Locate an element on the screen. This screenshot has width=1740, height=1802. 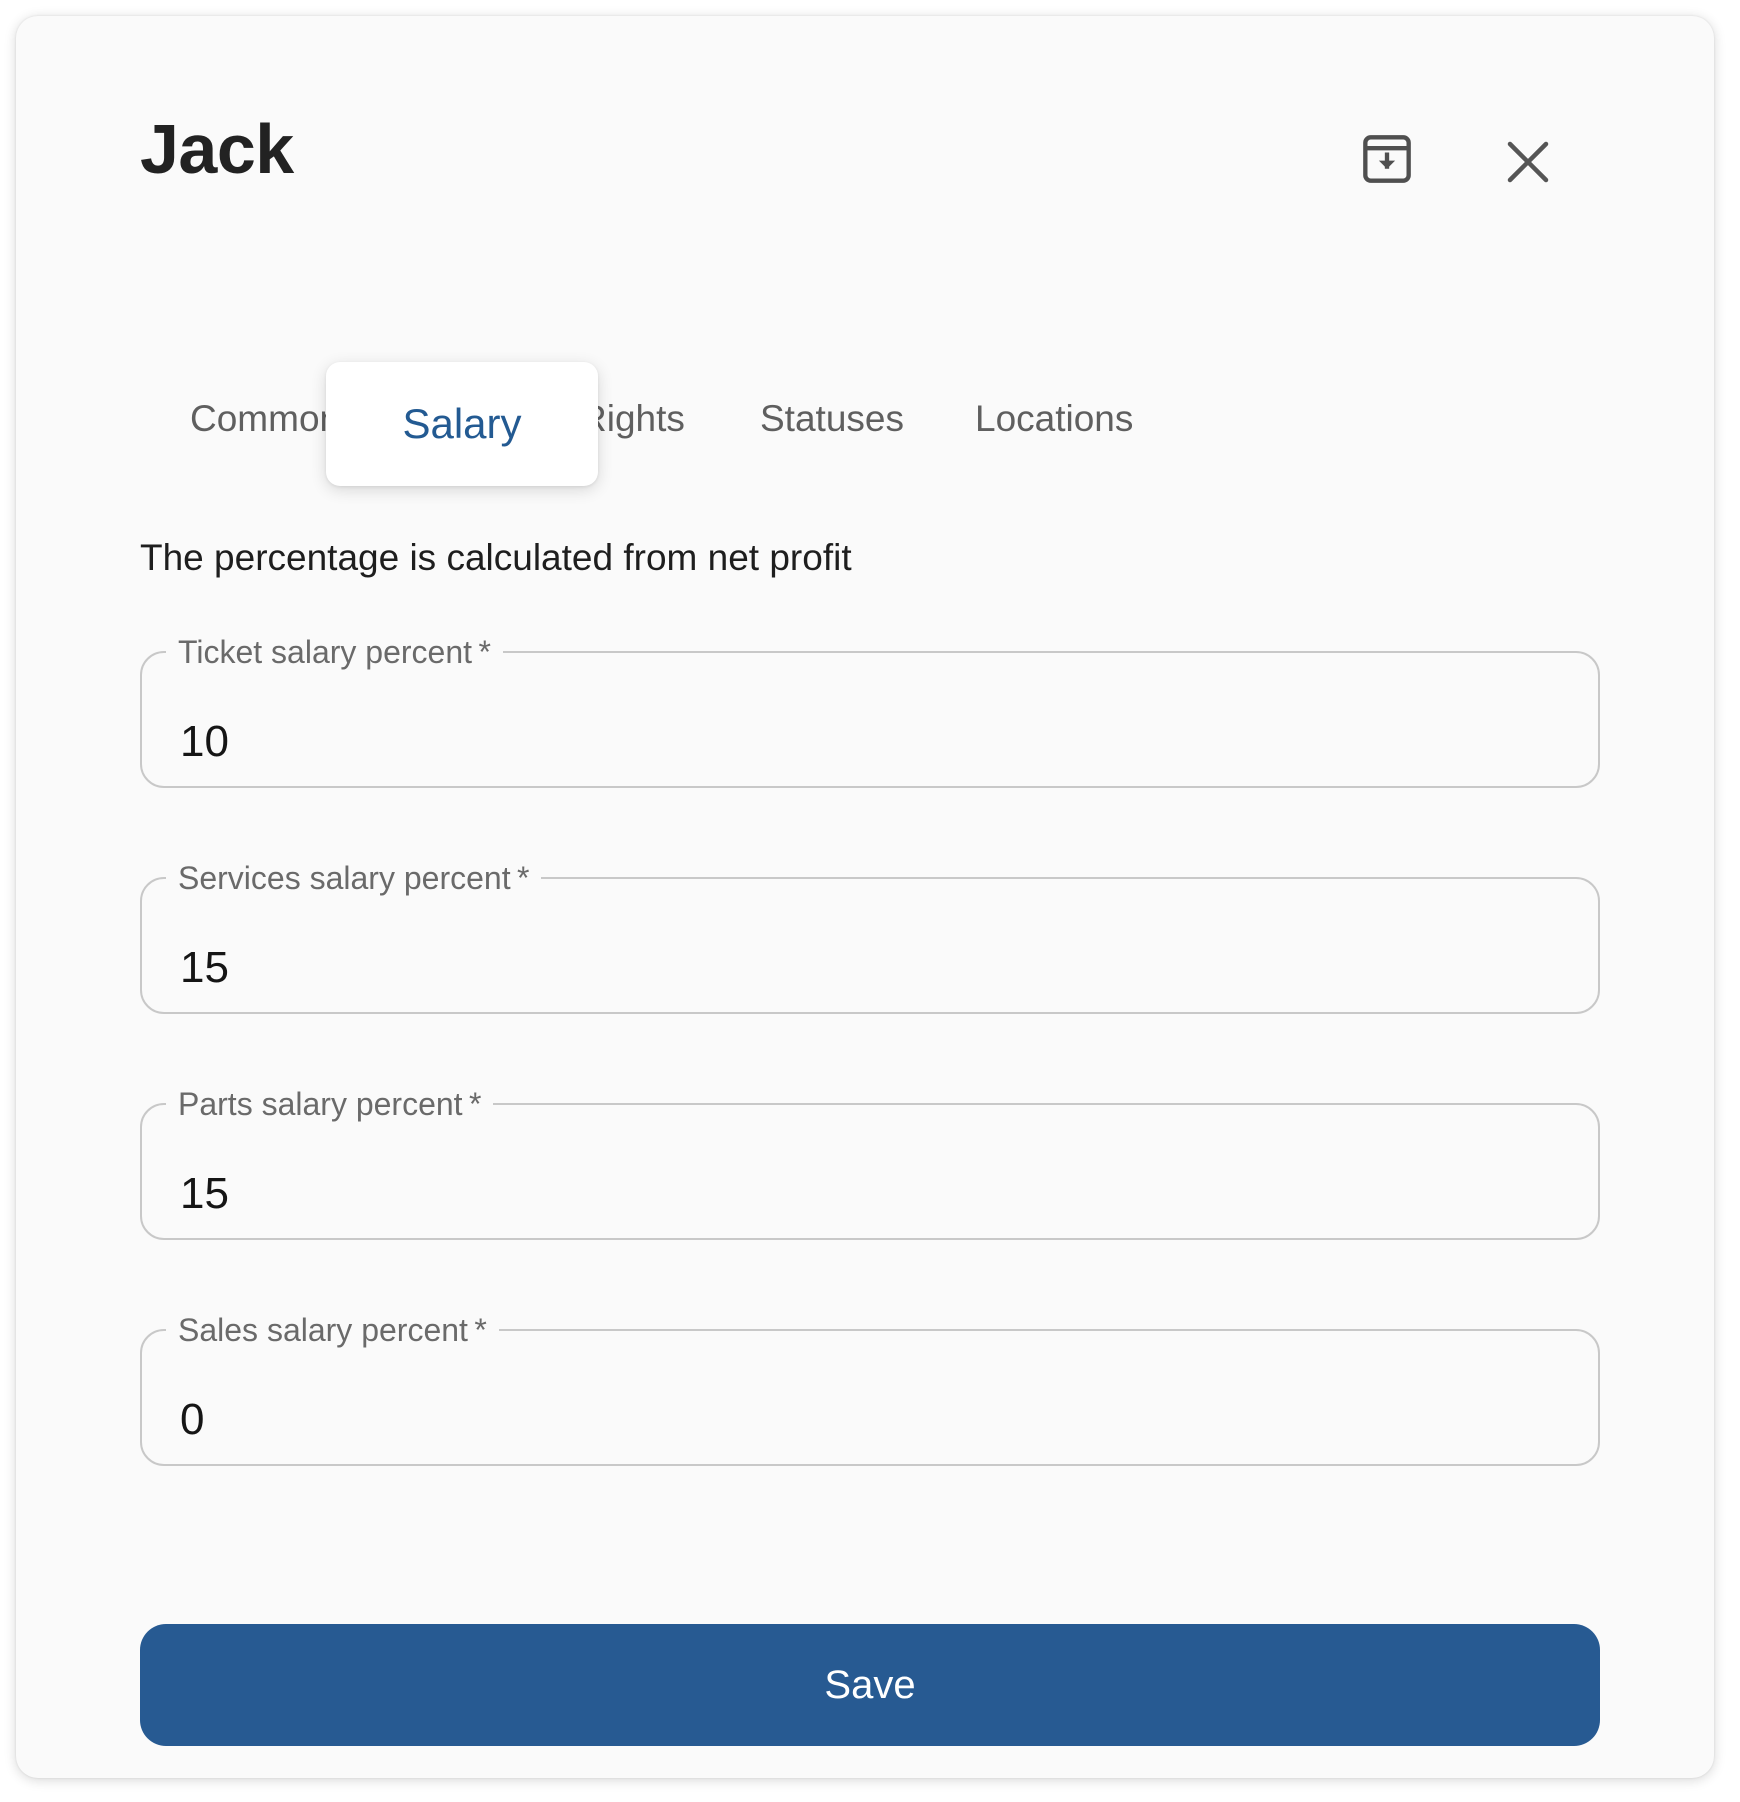
close-button is located at coordinates (1528, 162).